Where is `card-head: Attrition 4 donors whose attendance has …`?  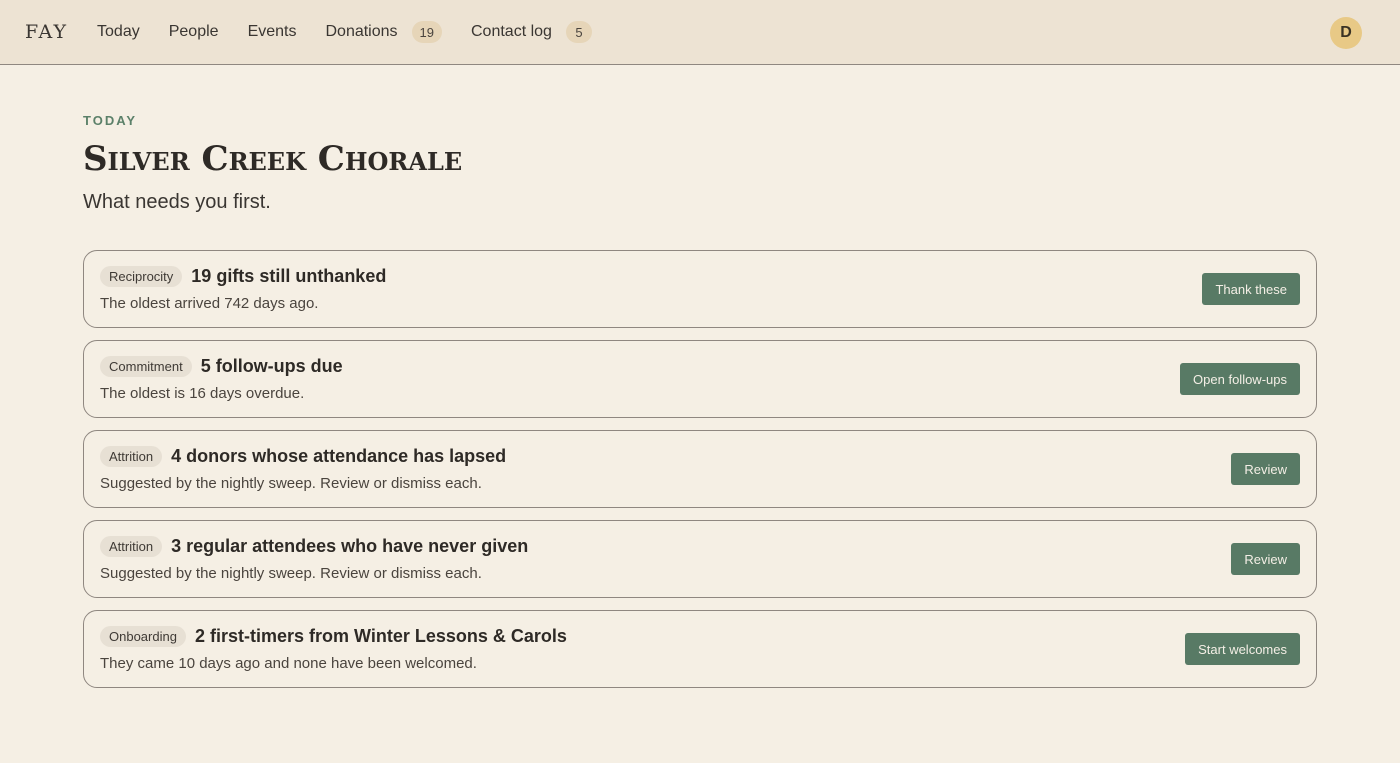
card-head: Attrition 4 donors whose attendance has … is located at coordinates (303, 456).